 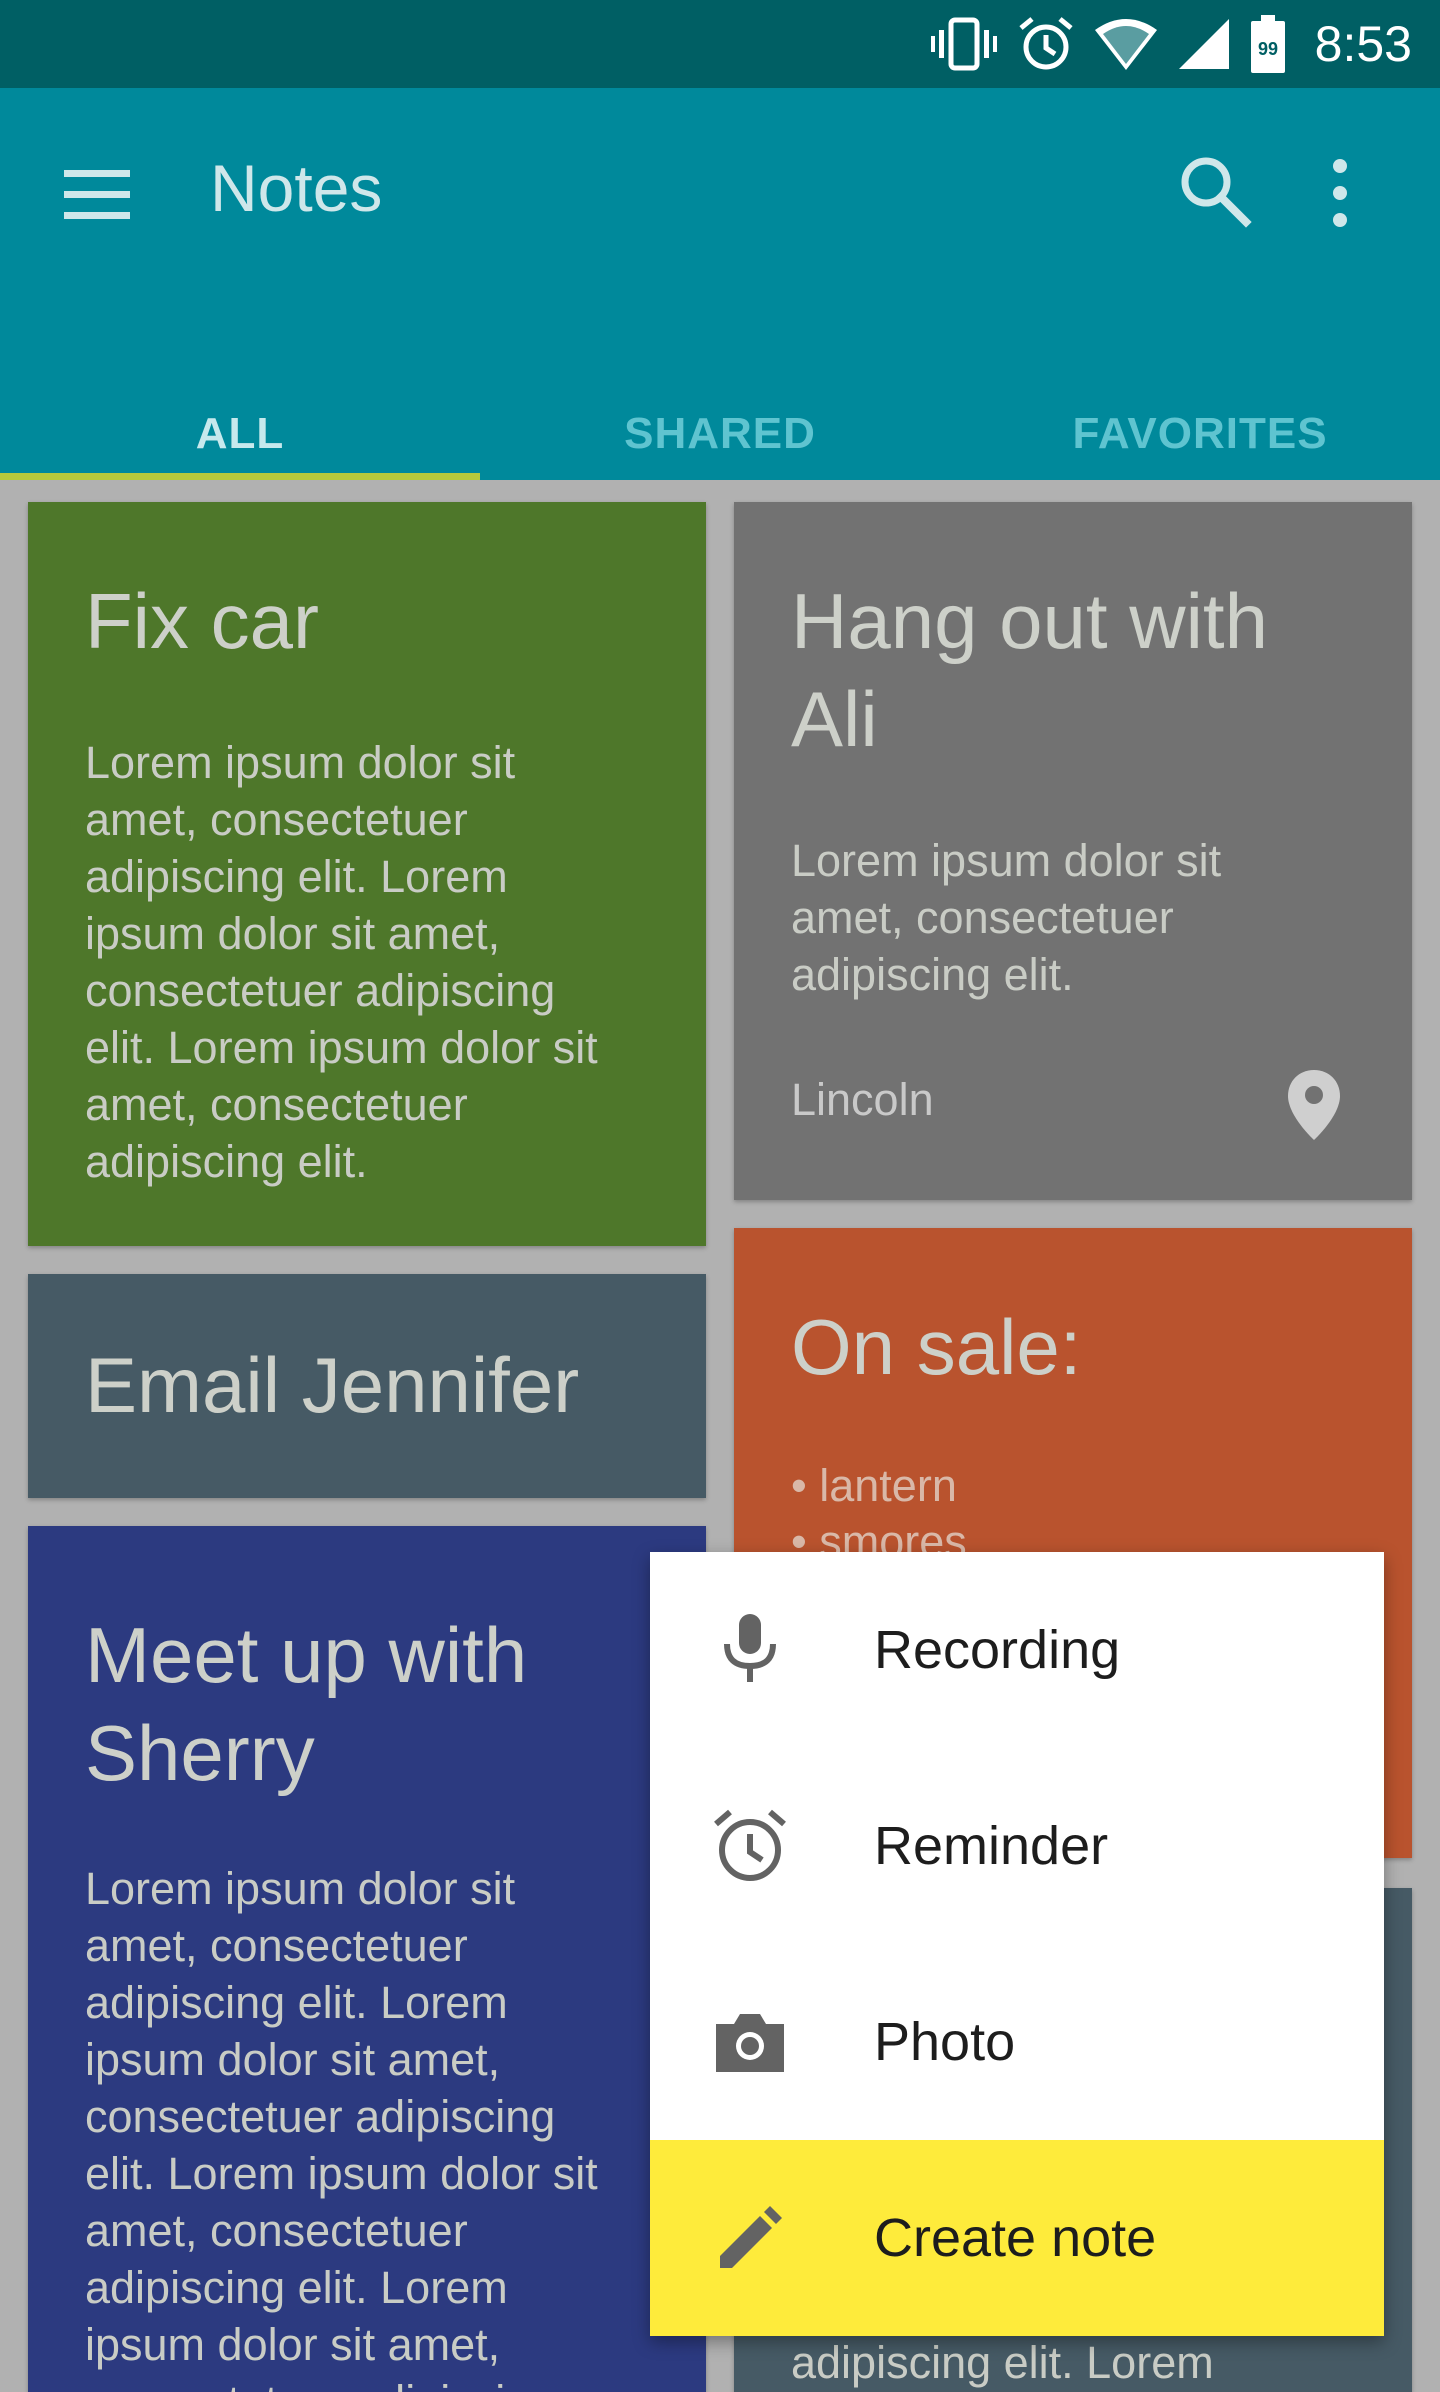 What do you see at coordinates (1125, 44) in the screenshot?
I see `wifi-icon` at bounding box center [1125, 44].